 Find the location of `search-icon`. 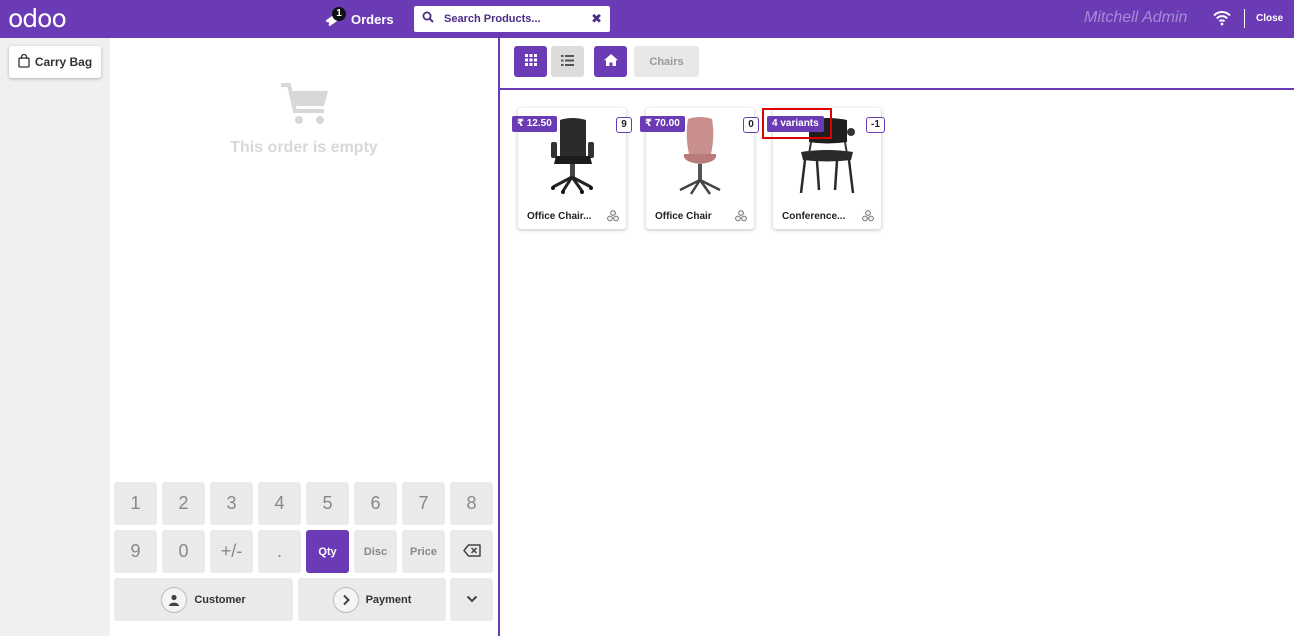

search-icon is located at coordinates (428, 19).